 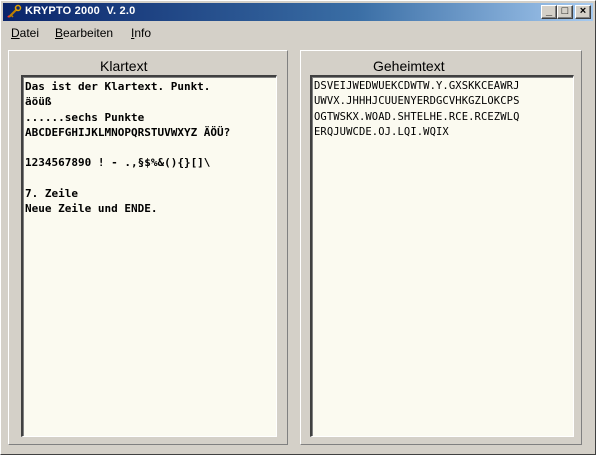 I want to click on menu-bearbeiten: Bearbeiten, so click(x=84, y=33).